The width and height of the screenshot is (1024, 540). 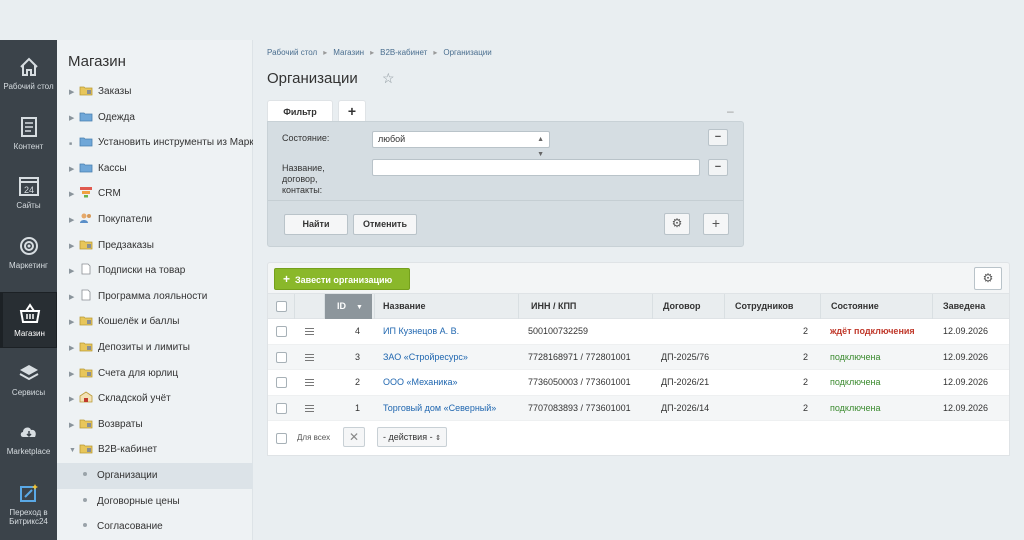 I want to click on menu-item-customers: ▶ Покупатели, so click(x=155, y=220).